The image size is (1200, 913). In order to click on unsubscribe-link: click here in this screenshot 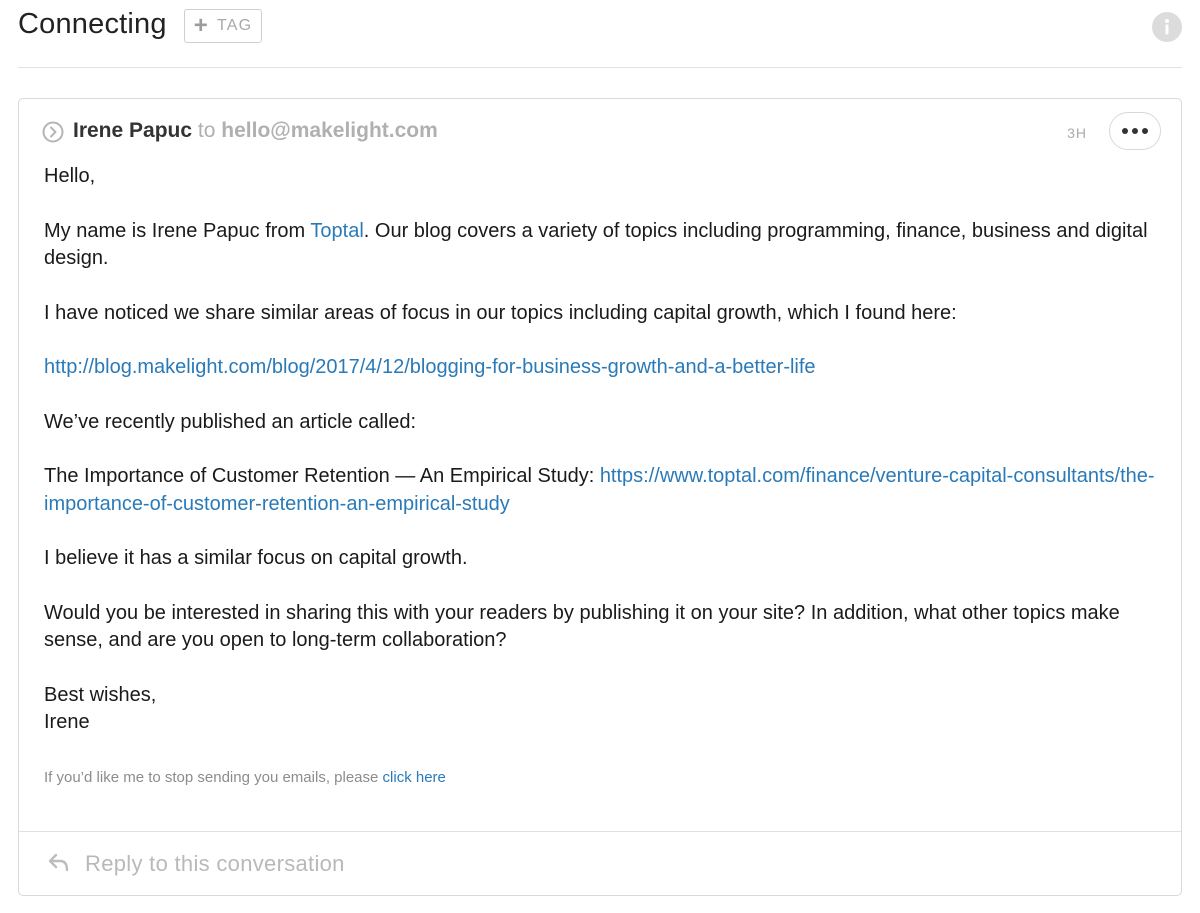, I will do `click(414, 777)`.